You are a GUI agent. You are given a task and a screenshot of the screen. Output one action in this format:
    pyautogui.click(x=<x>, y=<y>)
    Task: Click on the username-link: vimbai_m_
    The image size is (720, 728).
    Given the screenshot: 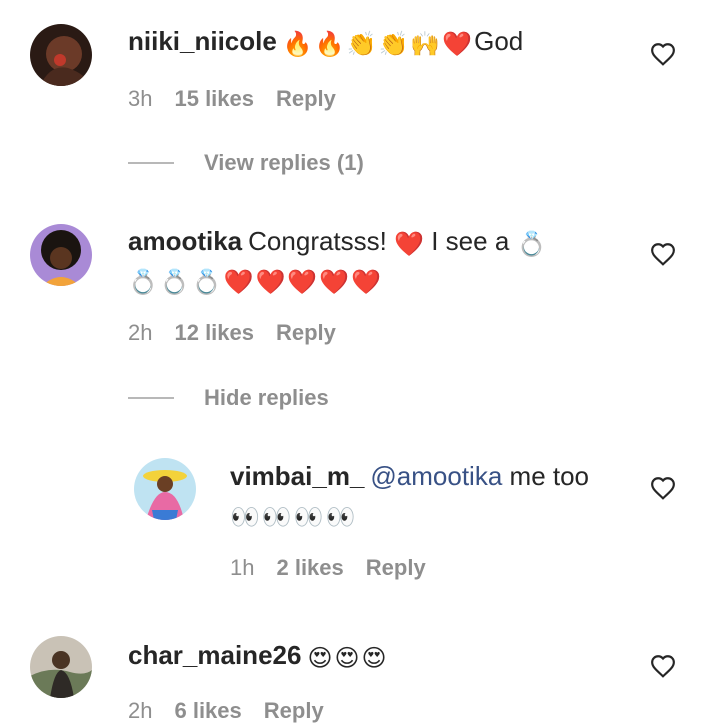 What is the action you would take?
    pyautogui.click(x=297, y=476)
    